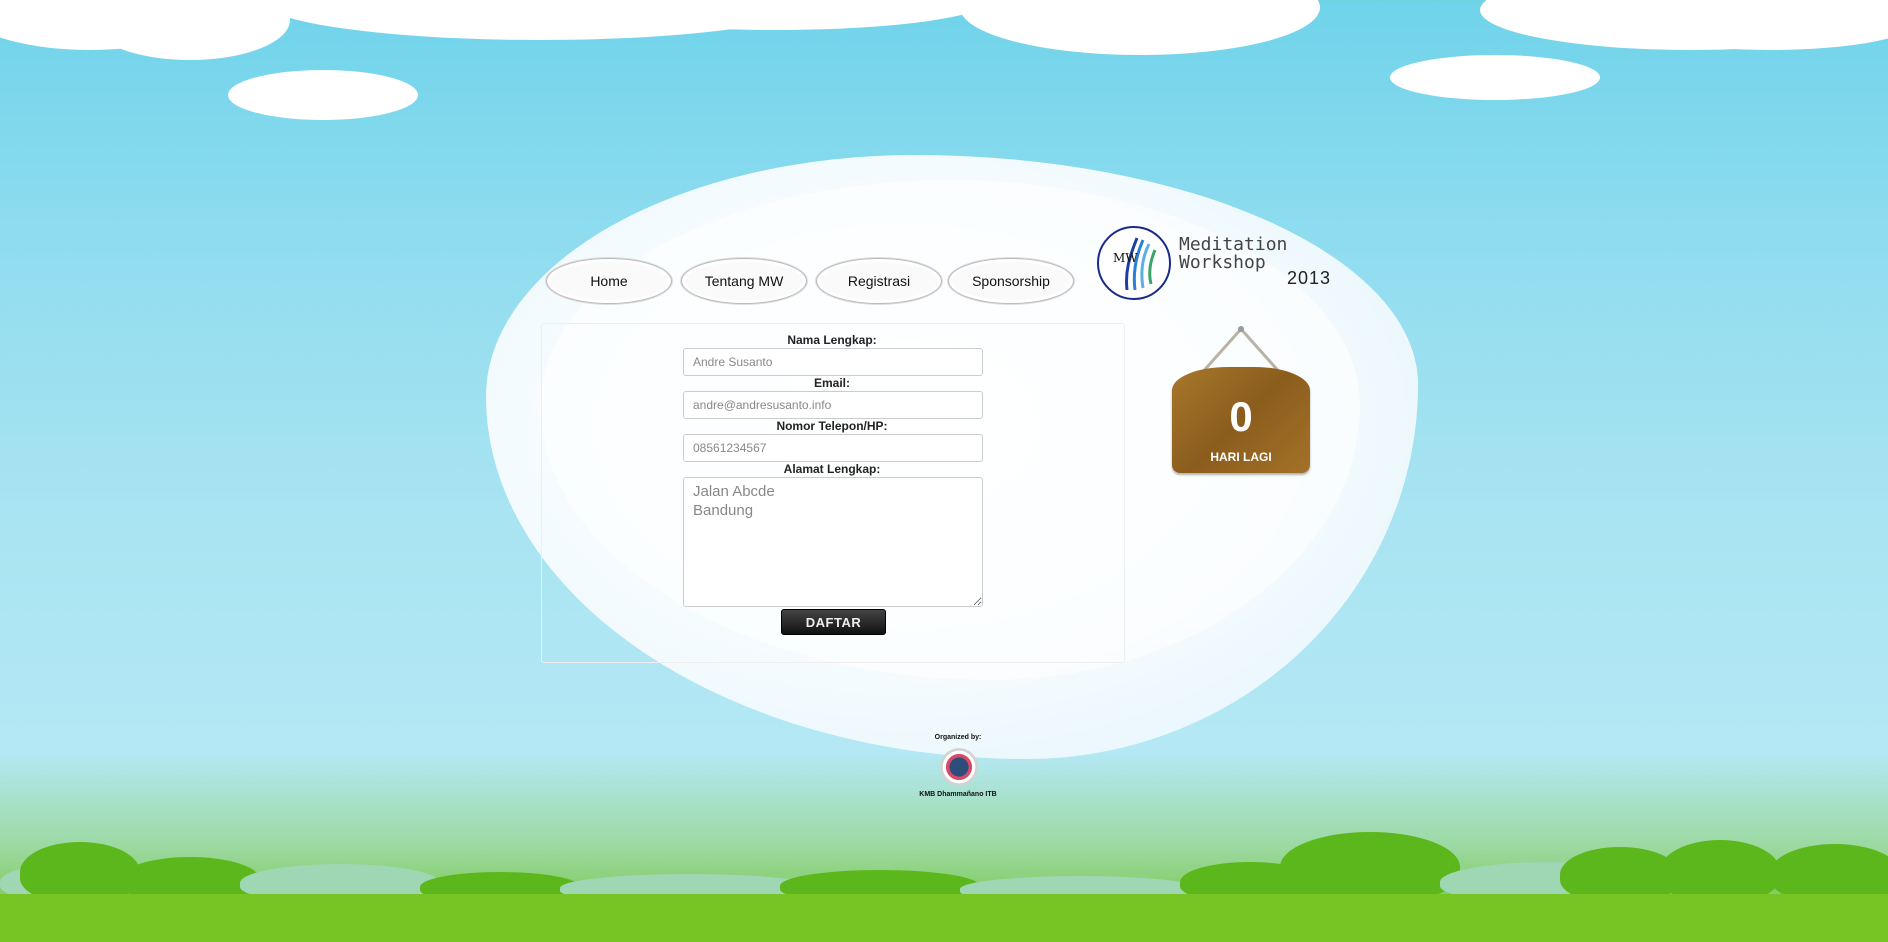  What do you see at coordinates (879, 281) in the screenshot?
I see `nav-registrasi-button: Registrasi` at bounding box center [879, 281].